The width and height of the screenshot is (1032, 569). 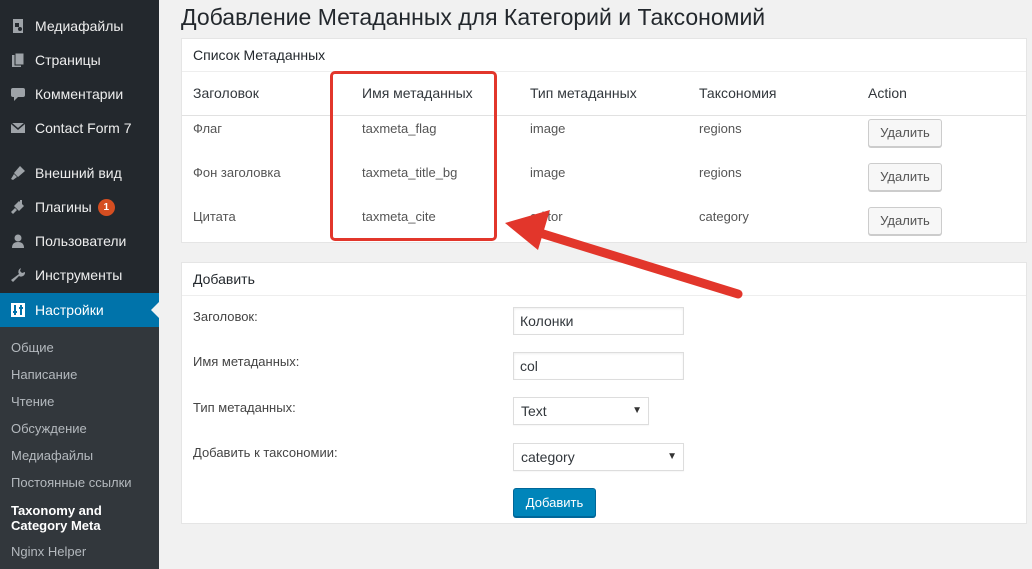 What do you see at coordinates (48, 551) in the screenshot?
I see `submenu-item-nginx-helper: Nginx Helper` at bounding box center [48, 551].